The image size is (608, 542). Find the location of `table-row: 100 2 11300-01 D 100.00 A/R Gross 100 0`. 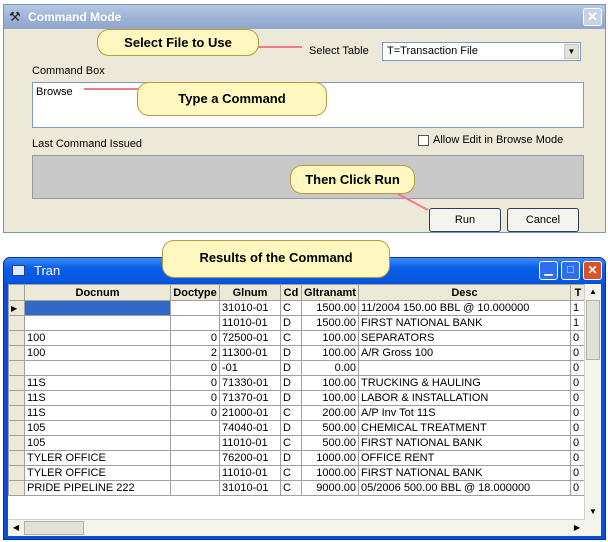

table-row: 100 2 11300-01 D 100.00 A/R Gross 100 0 is located at coordinates (297, 353).